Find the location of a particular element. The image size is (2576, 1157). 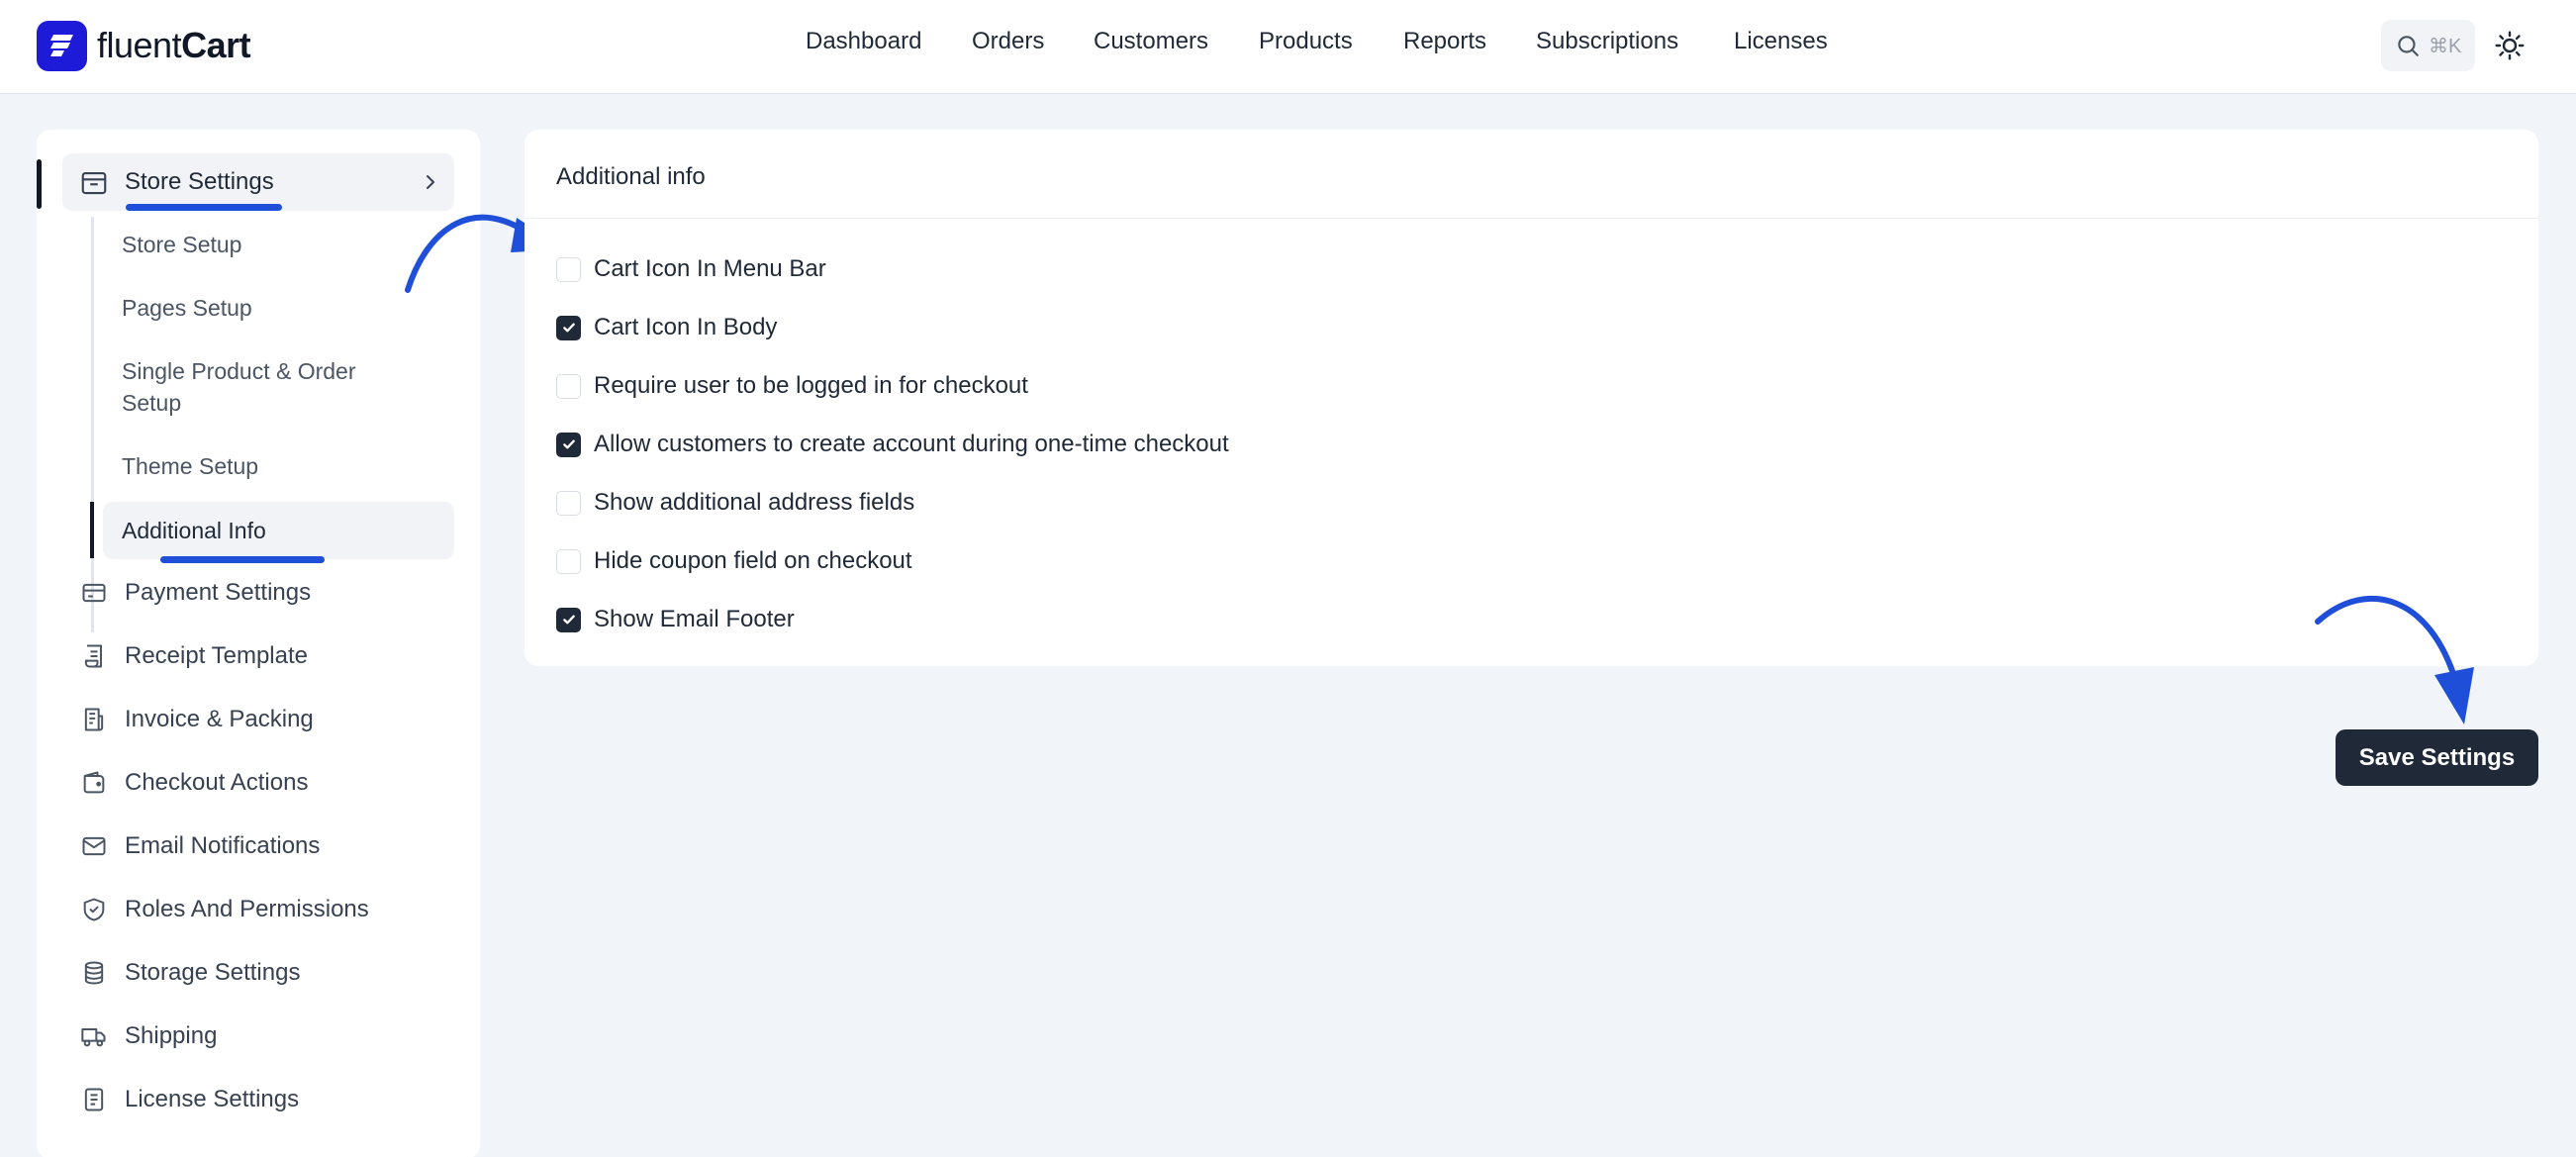

sidebar-item-label: Storage Settings is located at coordinates (213, 972).